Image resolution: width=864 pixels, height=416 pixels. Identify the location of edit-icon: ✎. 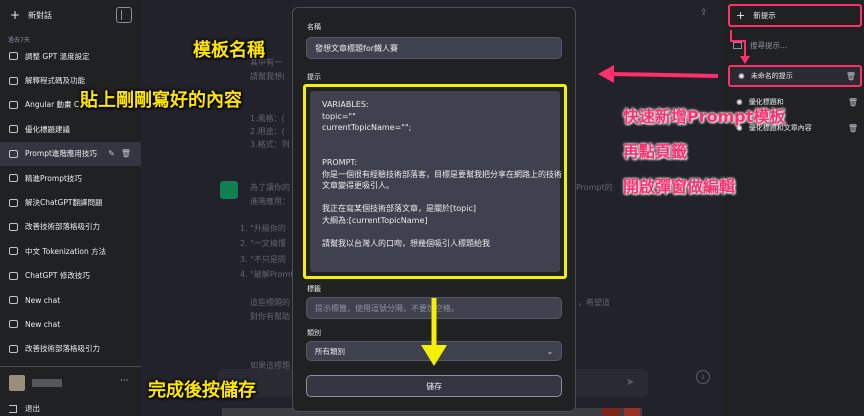
(111, 153).